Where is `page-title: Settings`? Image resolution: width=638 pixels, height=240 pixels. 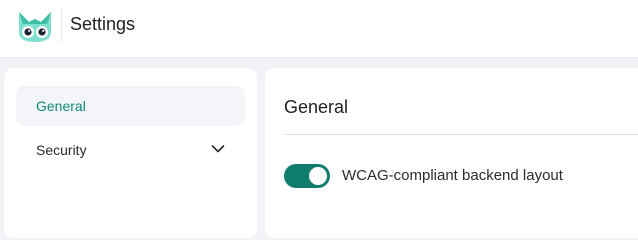
page-title: Settings is located at coordinates (103, 24).